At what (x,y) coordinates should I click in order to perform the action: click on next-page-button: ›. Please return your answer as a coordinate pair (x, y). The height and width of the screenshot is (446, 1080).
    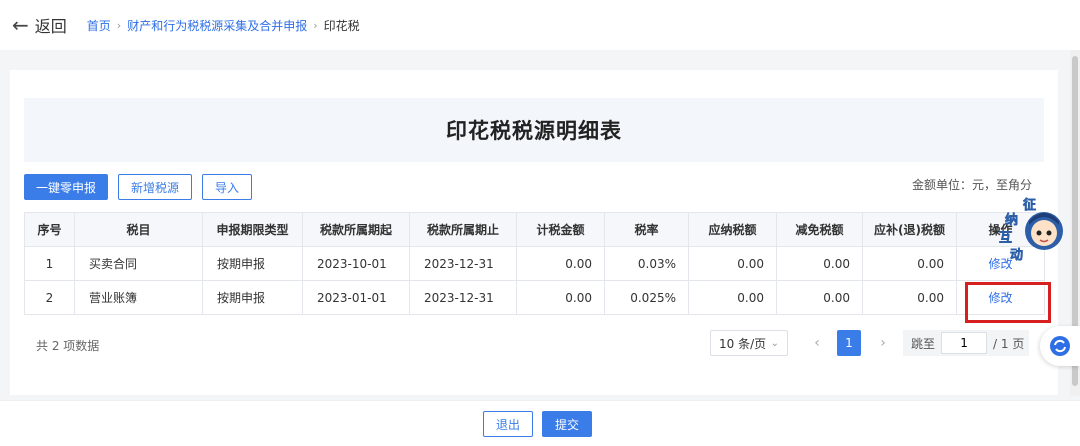
    Looking at the image, I should click on (883, 343).